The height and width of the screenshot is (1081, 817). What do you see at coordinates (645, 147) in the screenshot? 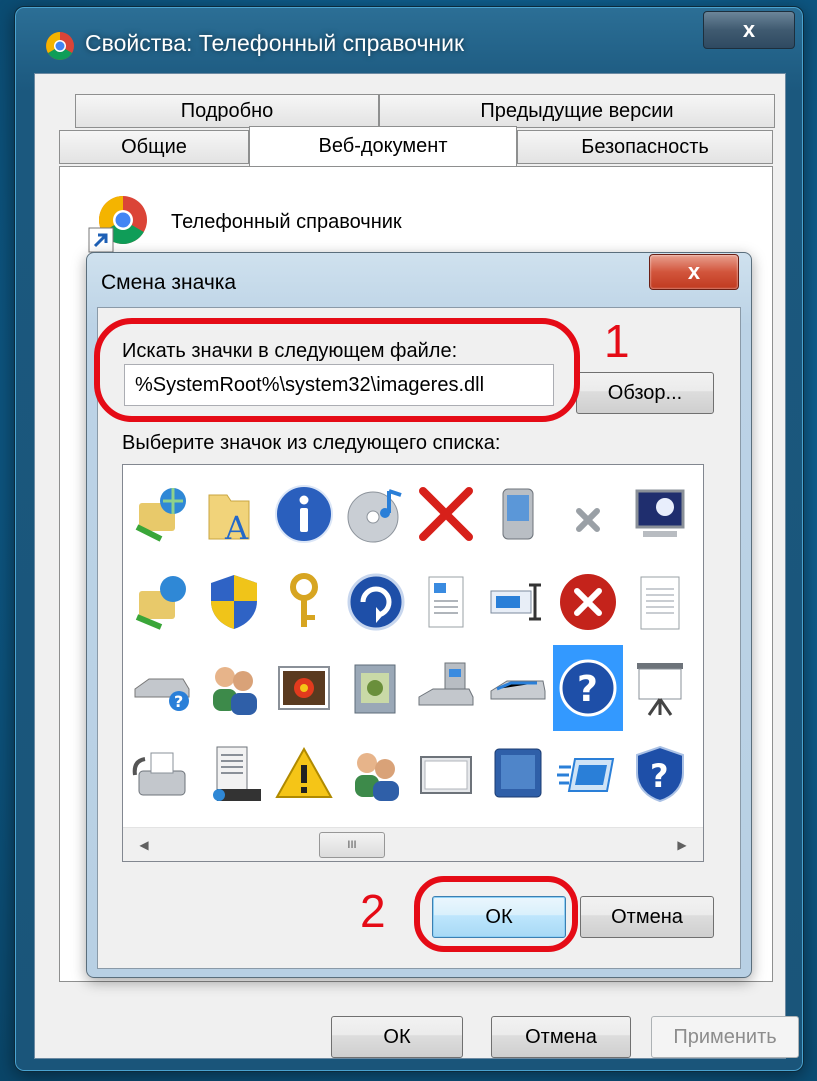
I see `tab-security: Безопасность` at bounding box center [645, 147].